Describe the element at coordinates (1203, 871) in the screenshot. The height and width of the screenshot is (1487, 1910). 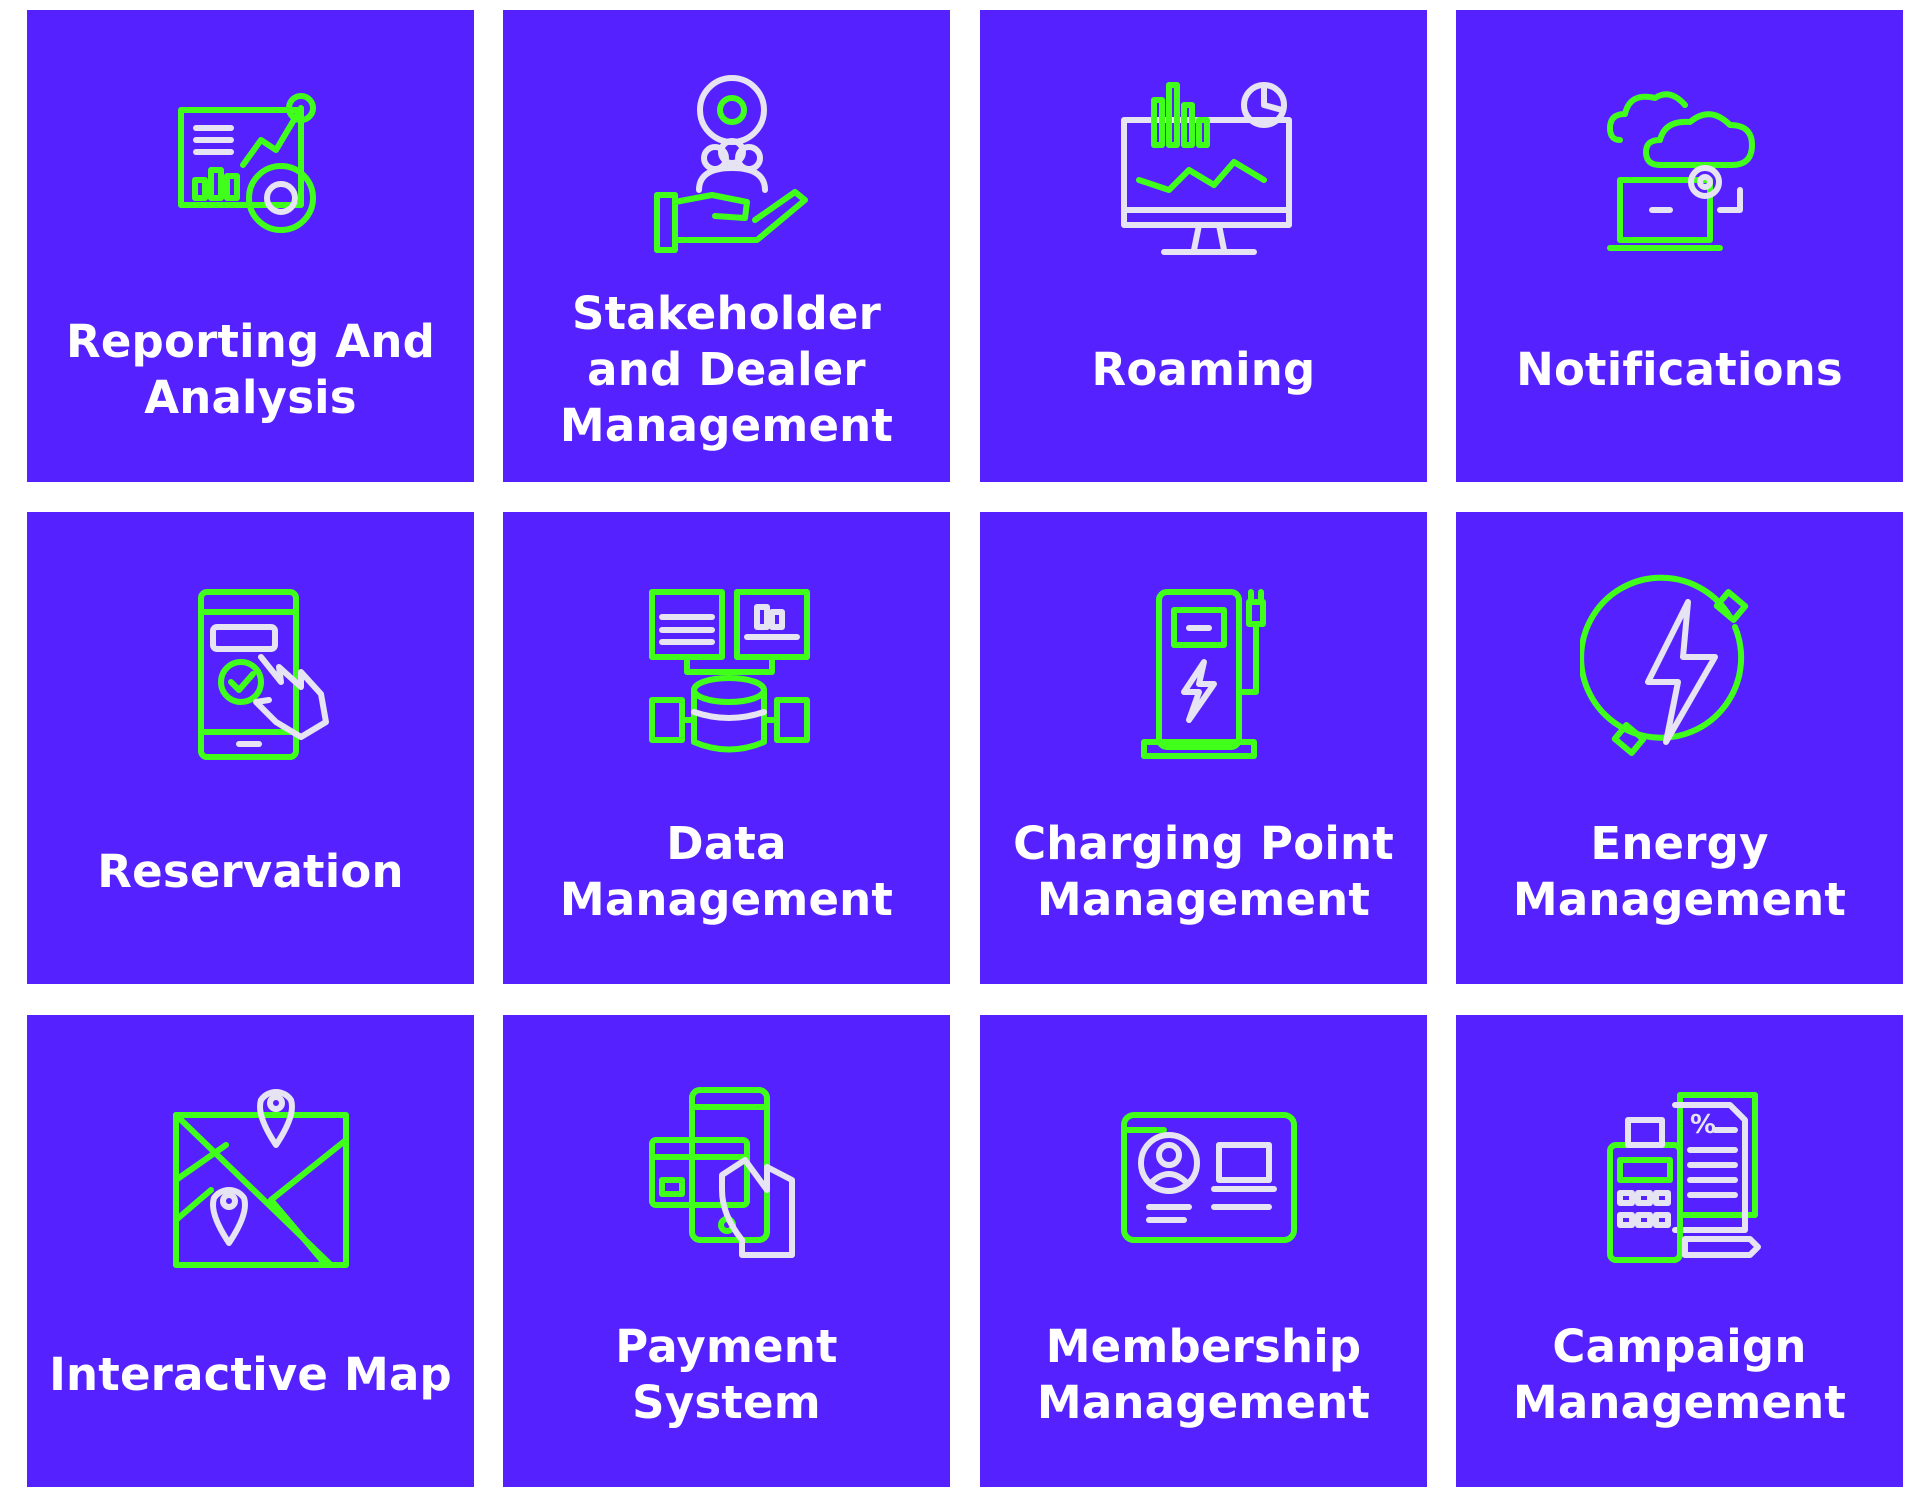
I see `feature-label: Charging Point Management` at that location.